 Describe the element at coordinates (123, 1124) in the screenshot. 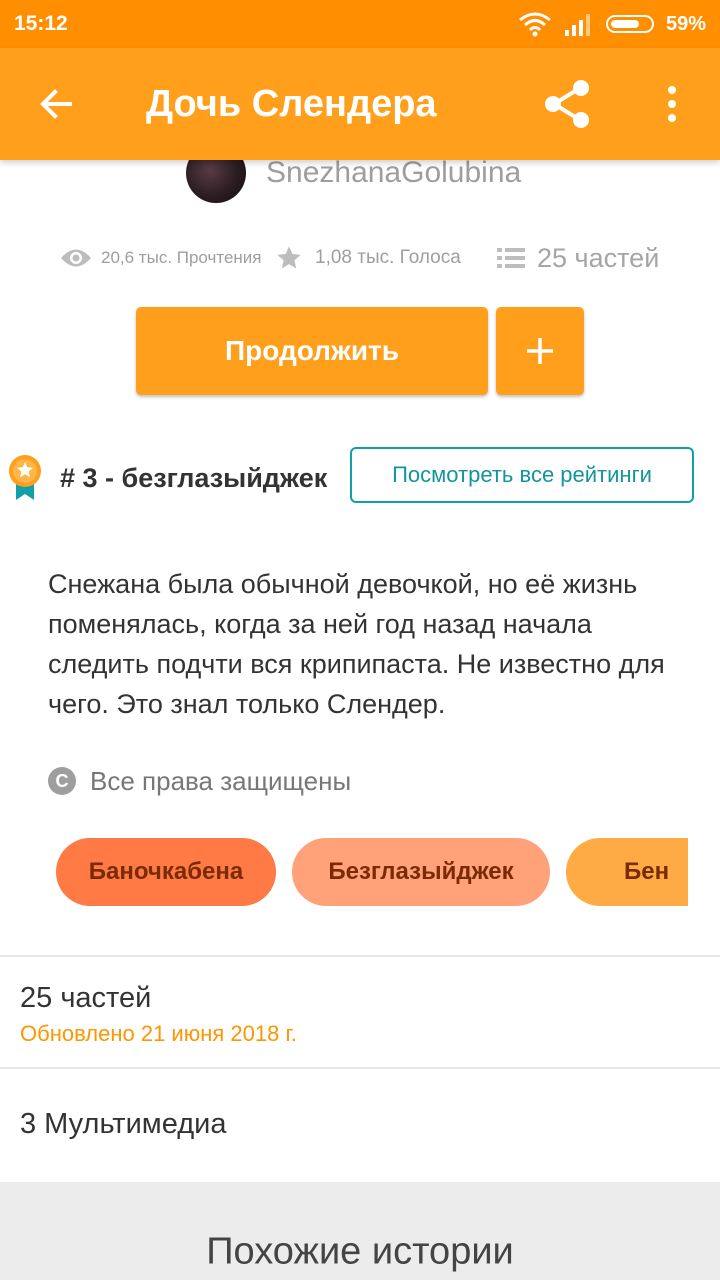

I see `media-row: 3 Мультимедиа` at that location.